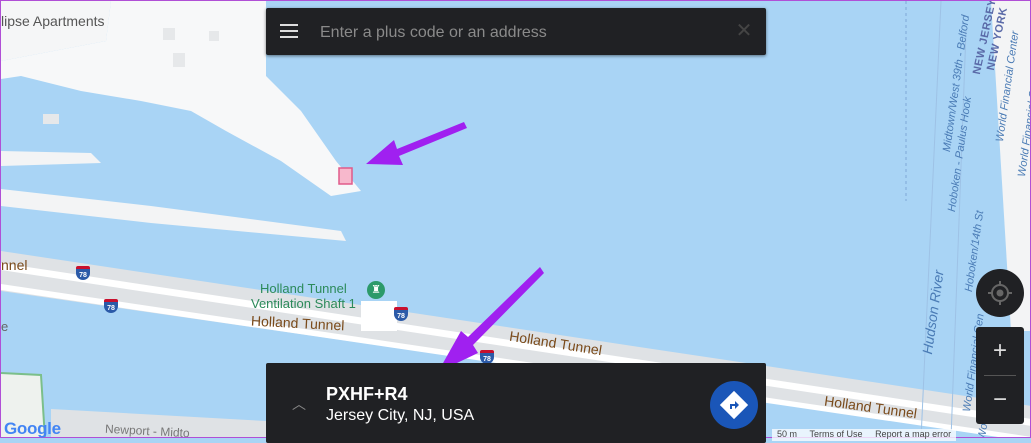 Image resolution: width=1031 pixels, height=443 pixels. Describe the element at coordinates (376, 290) in the screenshot. I see `landmark-icon: ♜` at that location.